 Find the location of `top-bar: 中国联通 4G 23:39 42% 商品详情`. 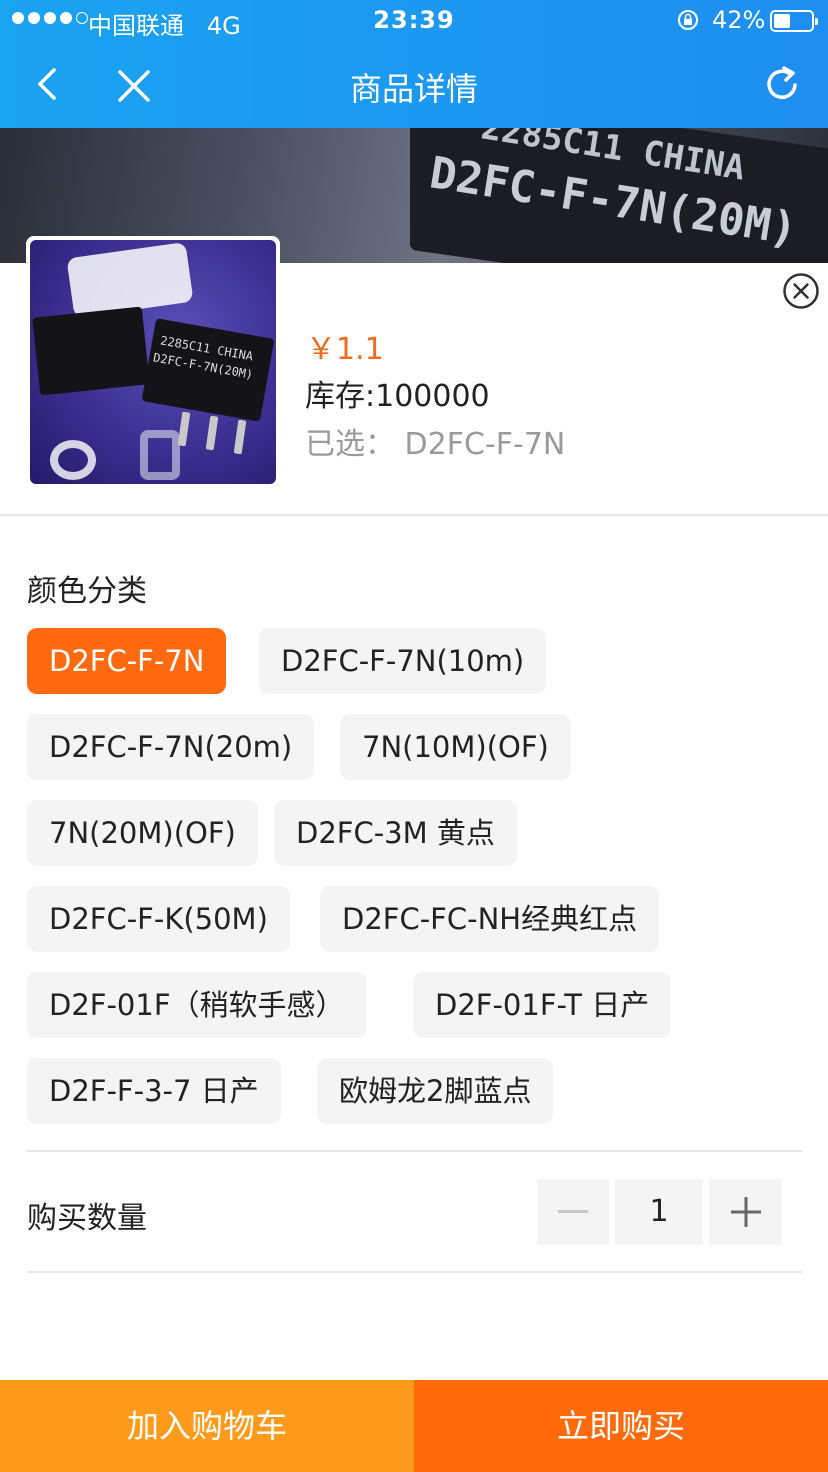

top-bar: 中国联通 4G 23:39 42% 商品详情 is located at coordinates (414, 64).